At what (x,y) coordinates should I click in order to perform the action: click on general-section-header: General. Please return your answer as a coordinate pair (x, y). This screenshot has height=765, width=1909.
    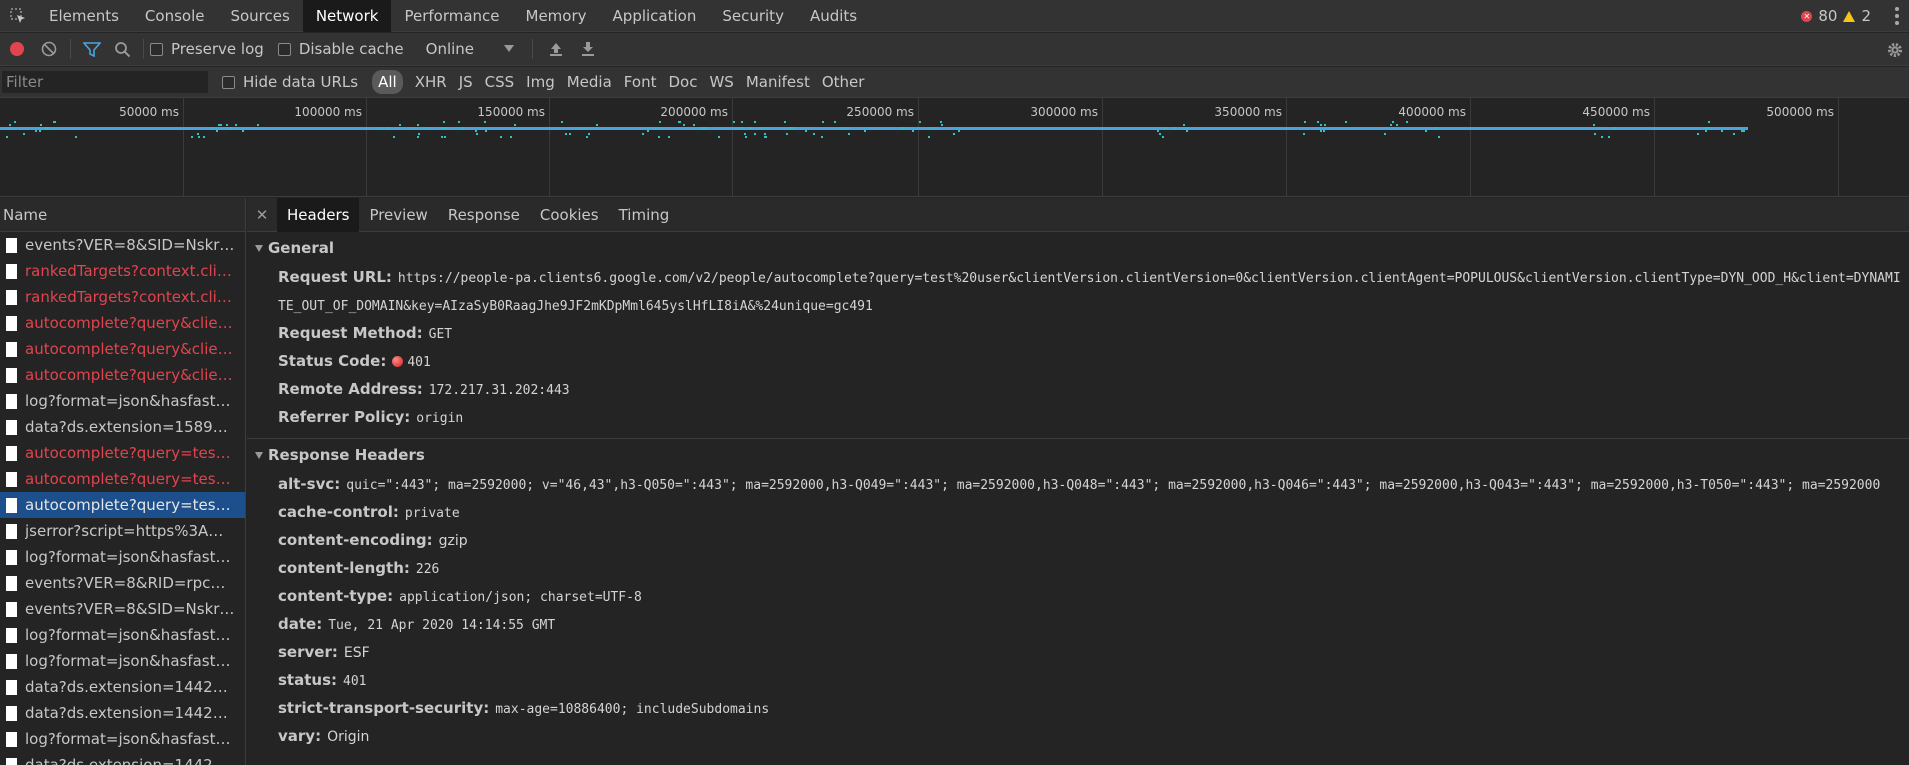
    Looking at the image, I should click on (1078, 248).